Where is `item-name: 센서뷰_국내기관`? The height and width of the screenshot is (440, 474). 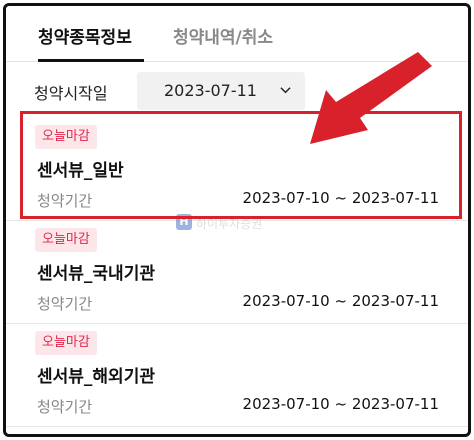
item-name: 센서뷰_국내기관 is located at coordinates (96, 274).